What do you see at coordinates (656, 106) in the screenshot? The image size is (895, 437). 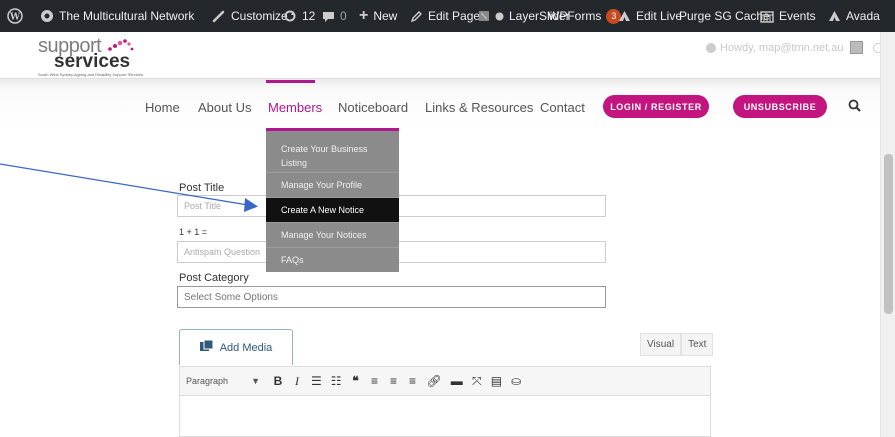 I see `login-register-button: LOGIN / REGISTER` at bounding box center [656, 106].